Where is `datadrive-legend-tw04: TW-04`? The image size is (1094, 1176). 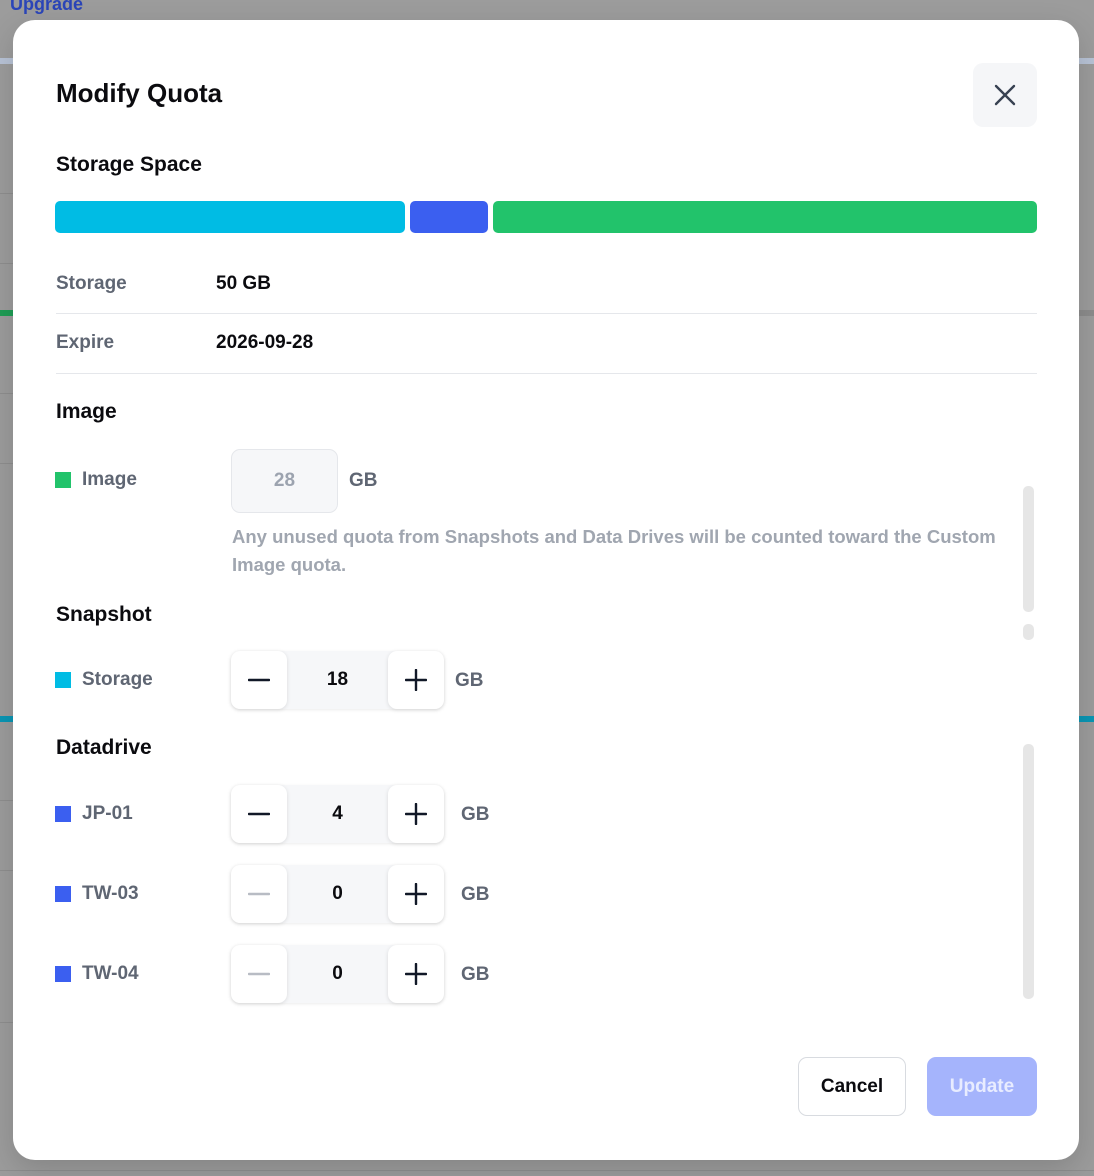 datadrive-legend-tw04: TW-04 is located at coordinates (97, 974).